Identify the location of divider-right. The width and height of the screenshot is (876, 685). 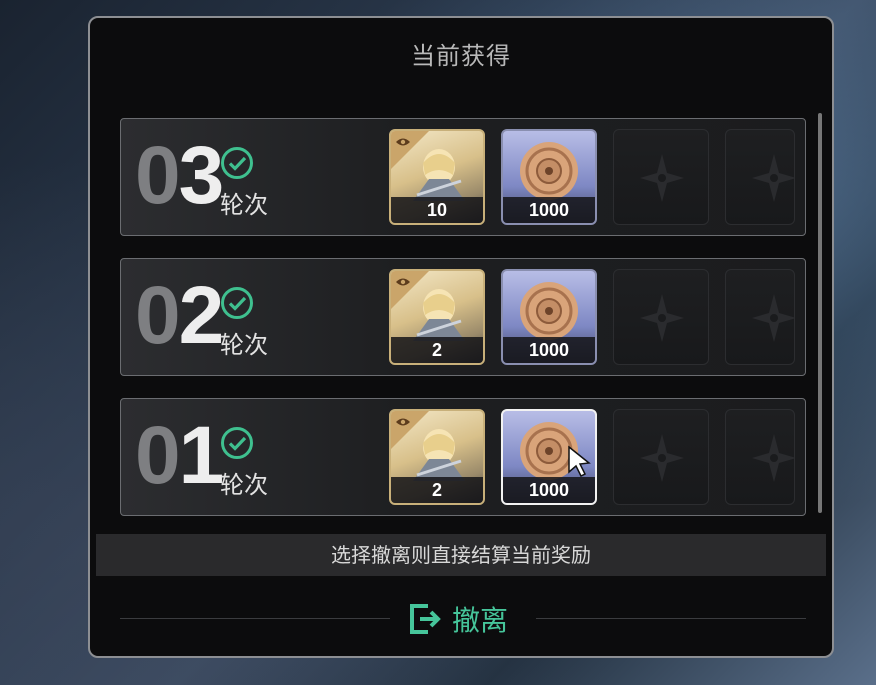
(671, 618).